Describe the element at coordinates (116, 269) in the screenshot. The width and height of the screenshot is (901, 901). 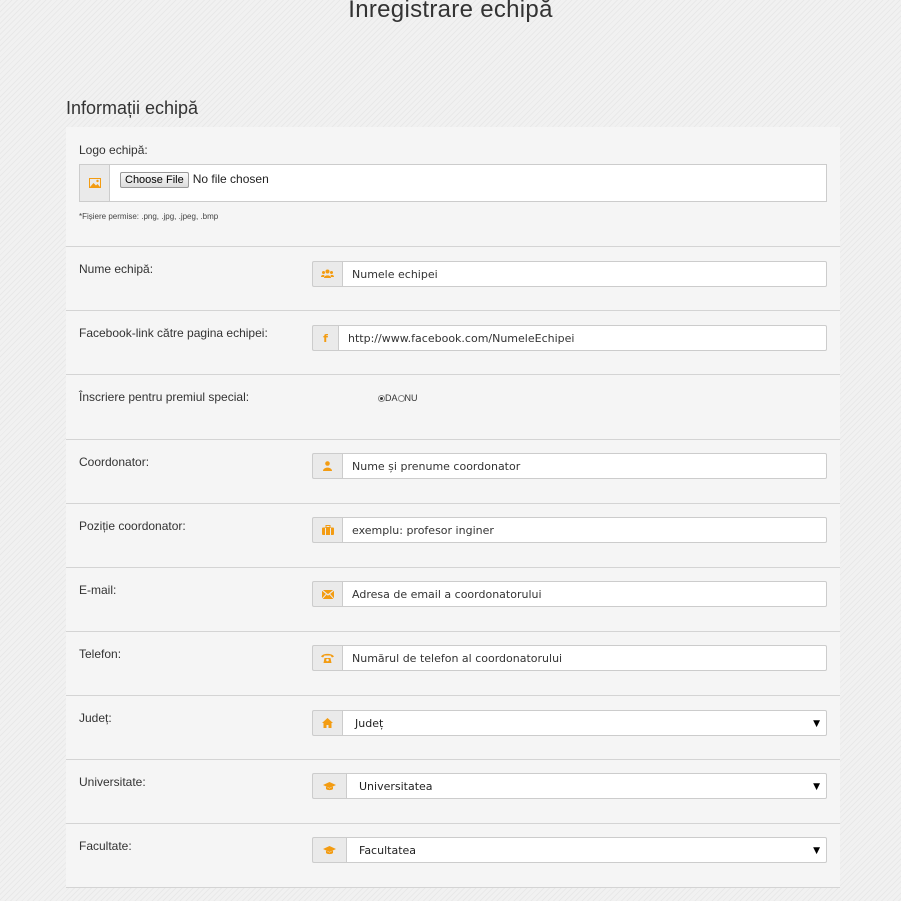
I see `team-name-label: Nume echipă:` at that location.